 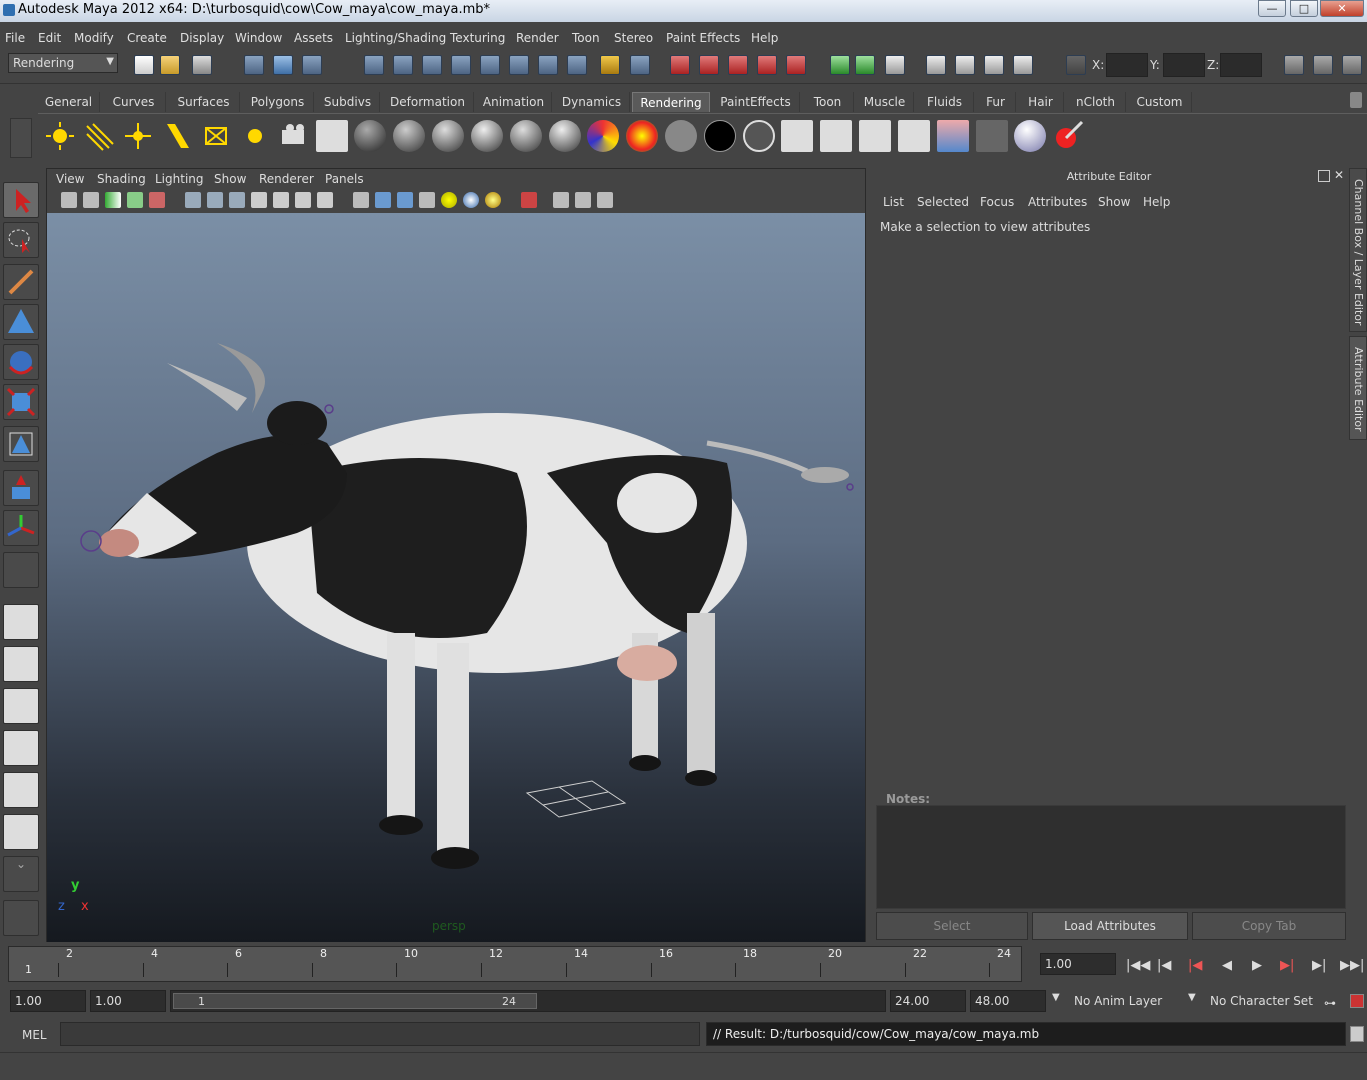 What do you see at coordinates (21, 664) in the screenshot?
I see `four-view-layout-icon` at bounding box center [21, 664].